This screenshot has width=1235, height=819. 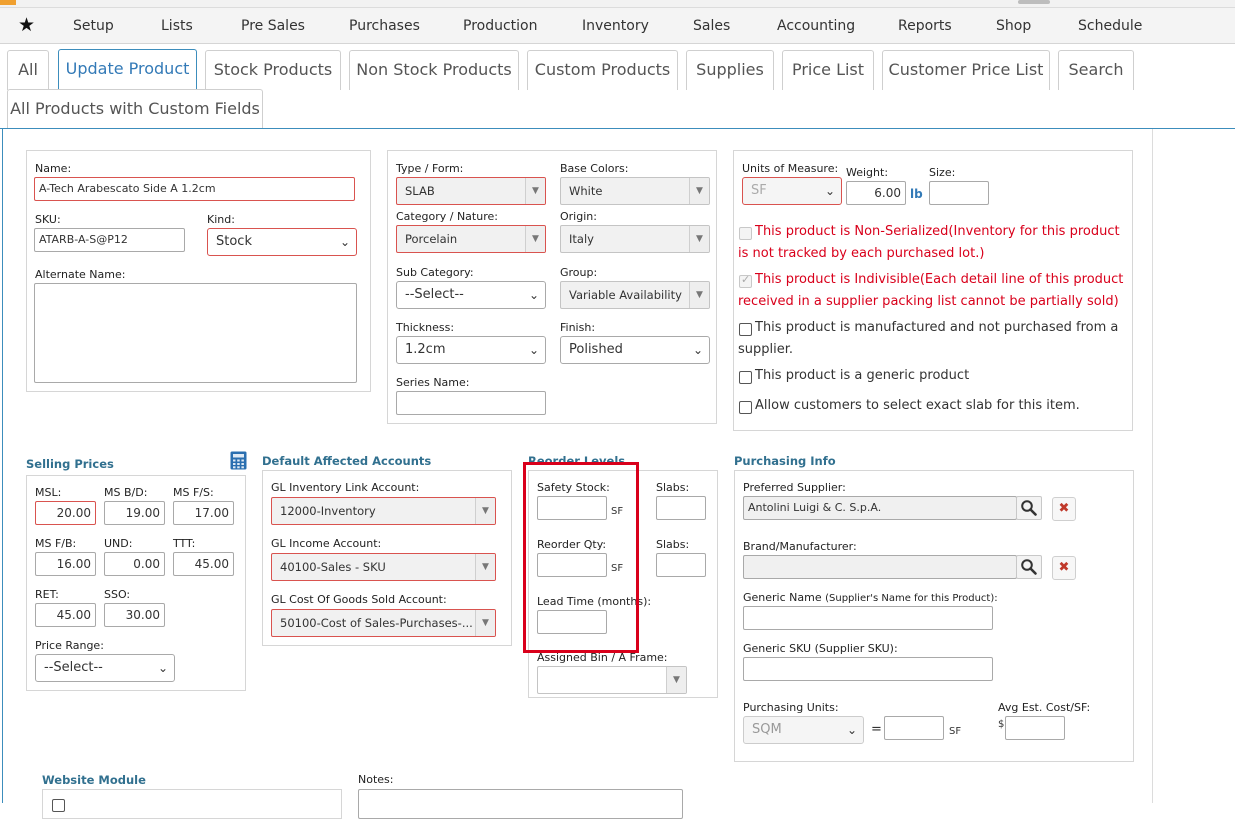 I want to click on tab-custom-products: Custom Products, so click(x=602, y=70).